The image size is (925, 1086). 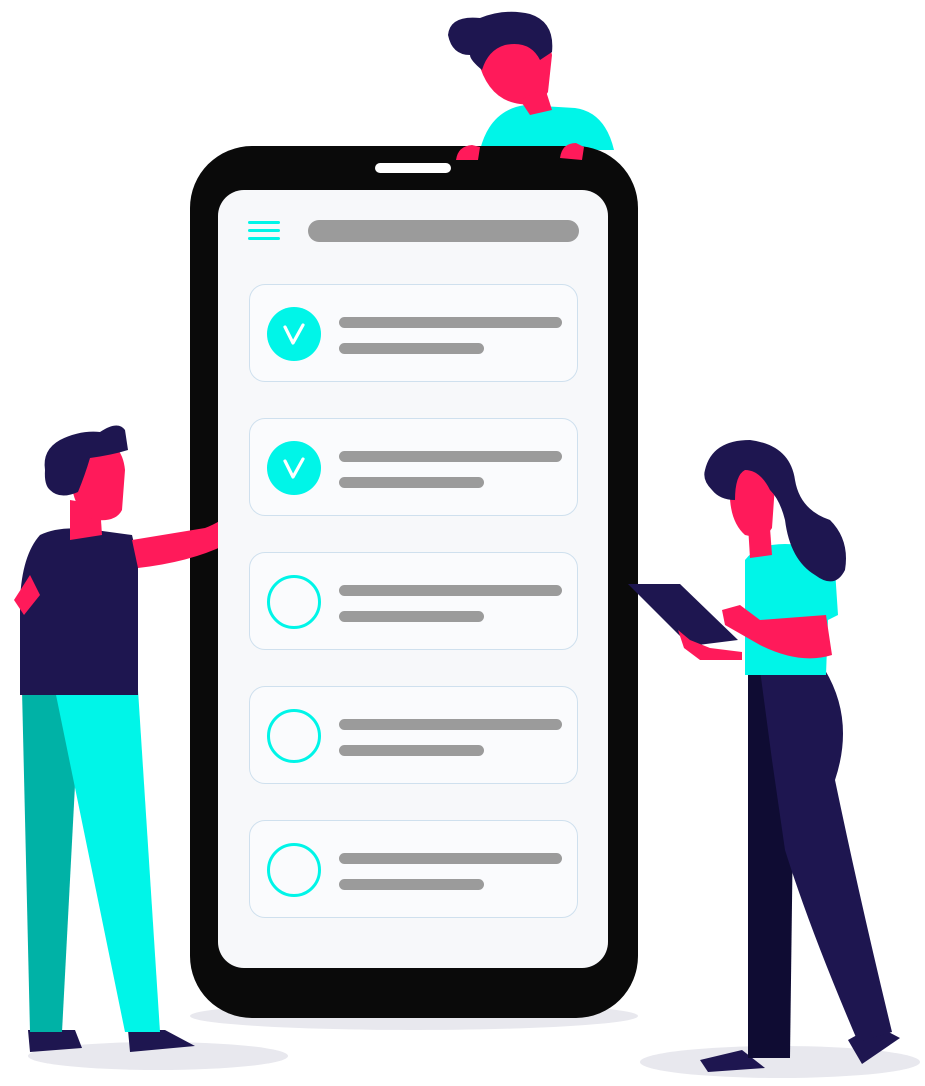 What do you see at coordinates (531, 80) in the screenshot?
I see `man-peeking-over-phone` at bounding box center [531, 80].